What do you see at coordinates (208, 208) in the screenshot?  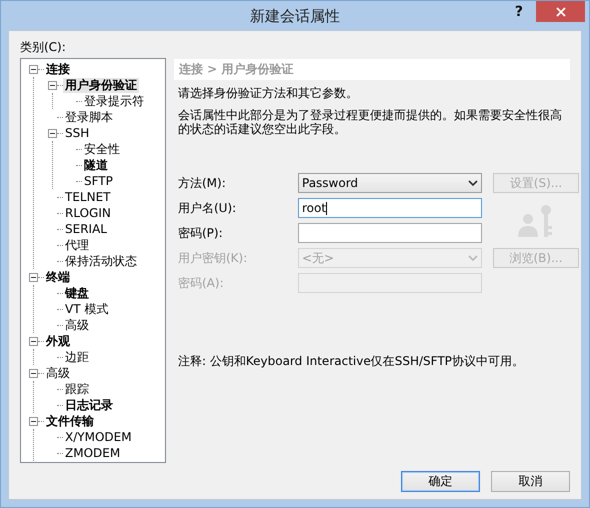 I see `field-label: 用户名(U):` at bounding box center [208, 208].